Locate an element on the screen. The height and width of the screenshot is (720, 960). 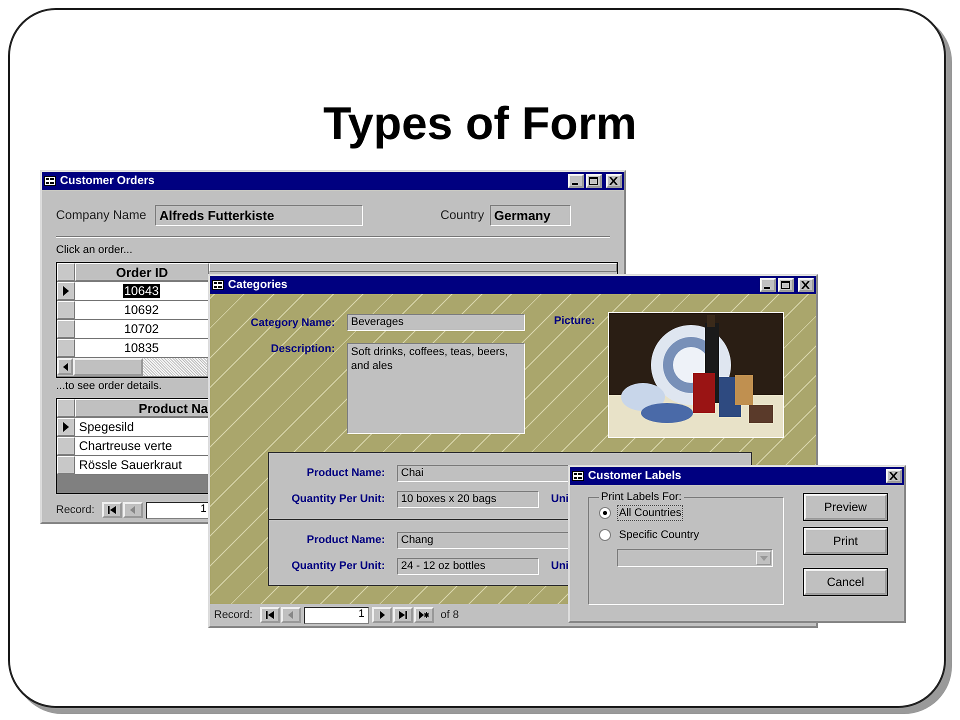
table-cell: 10702 is located at coordinates (142, 329).